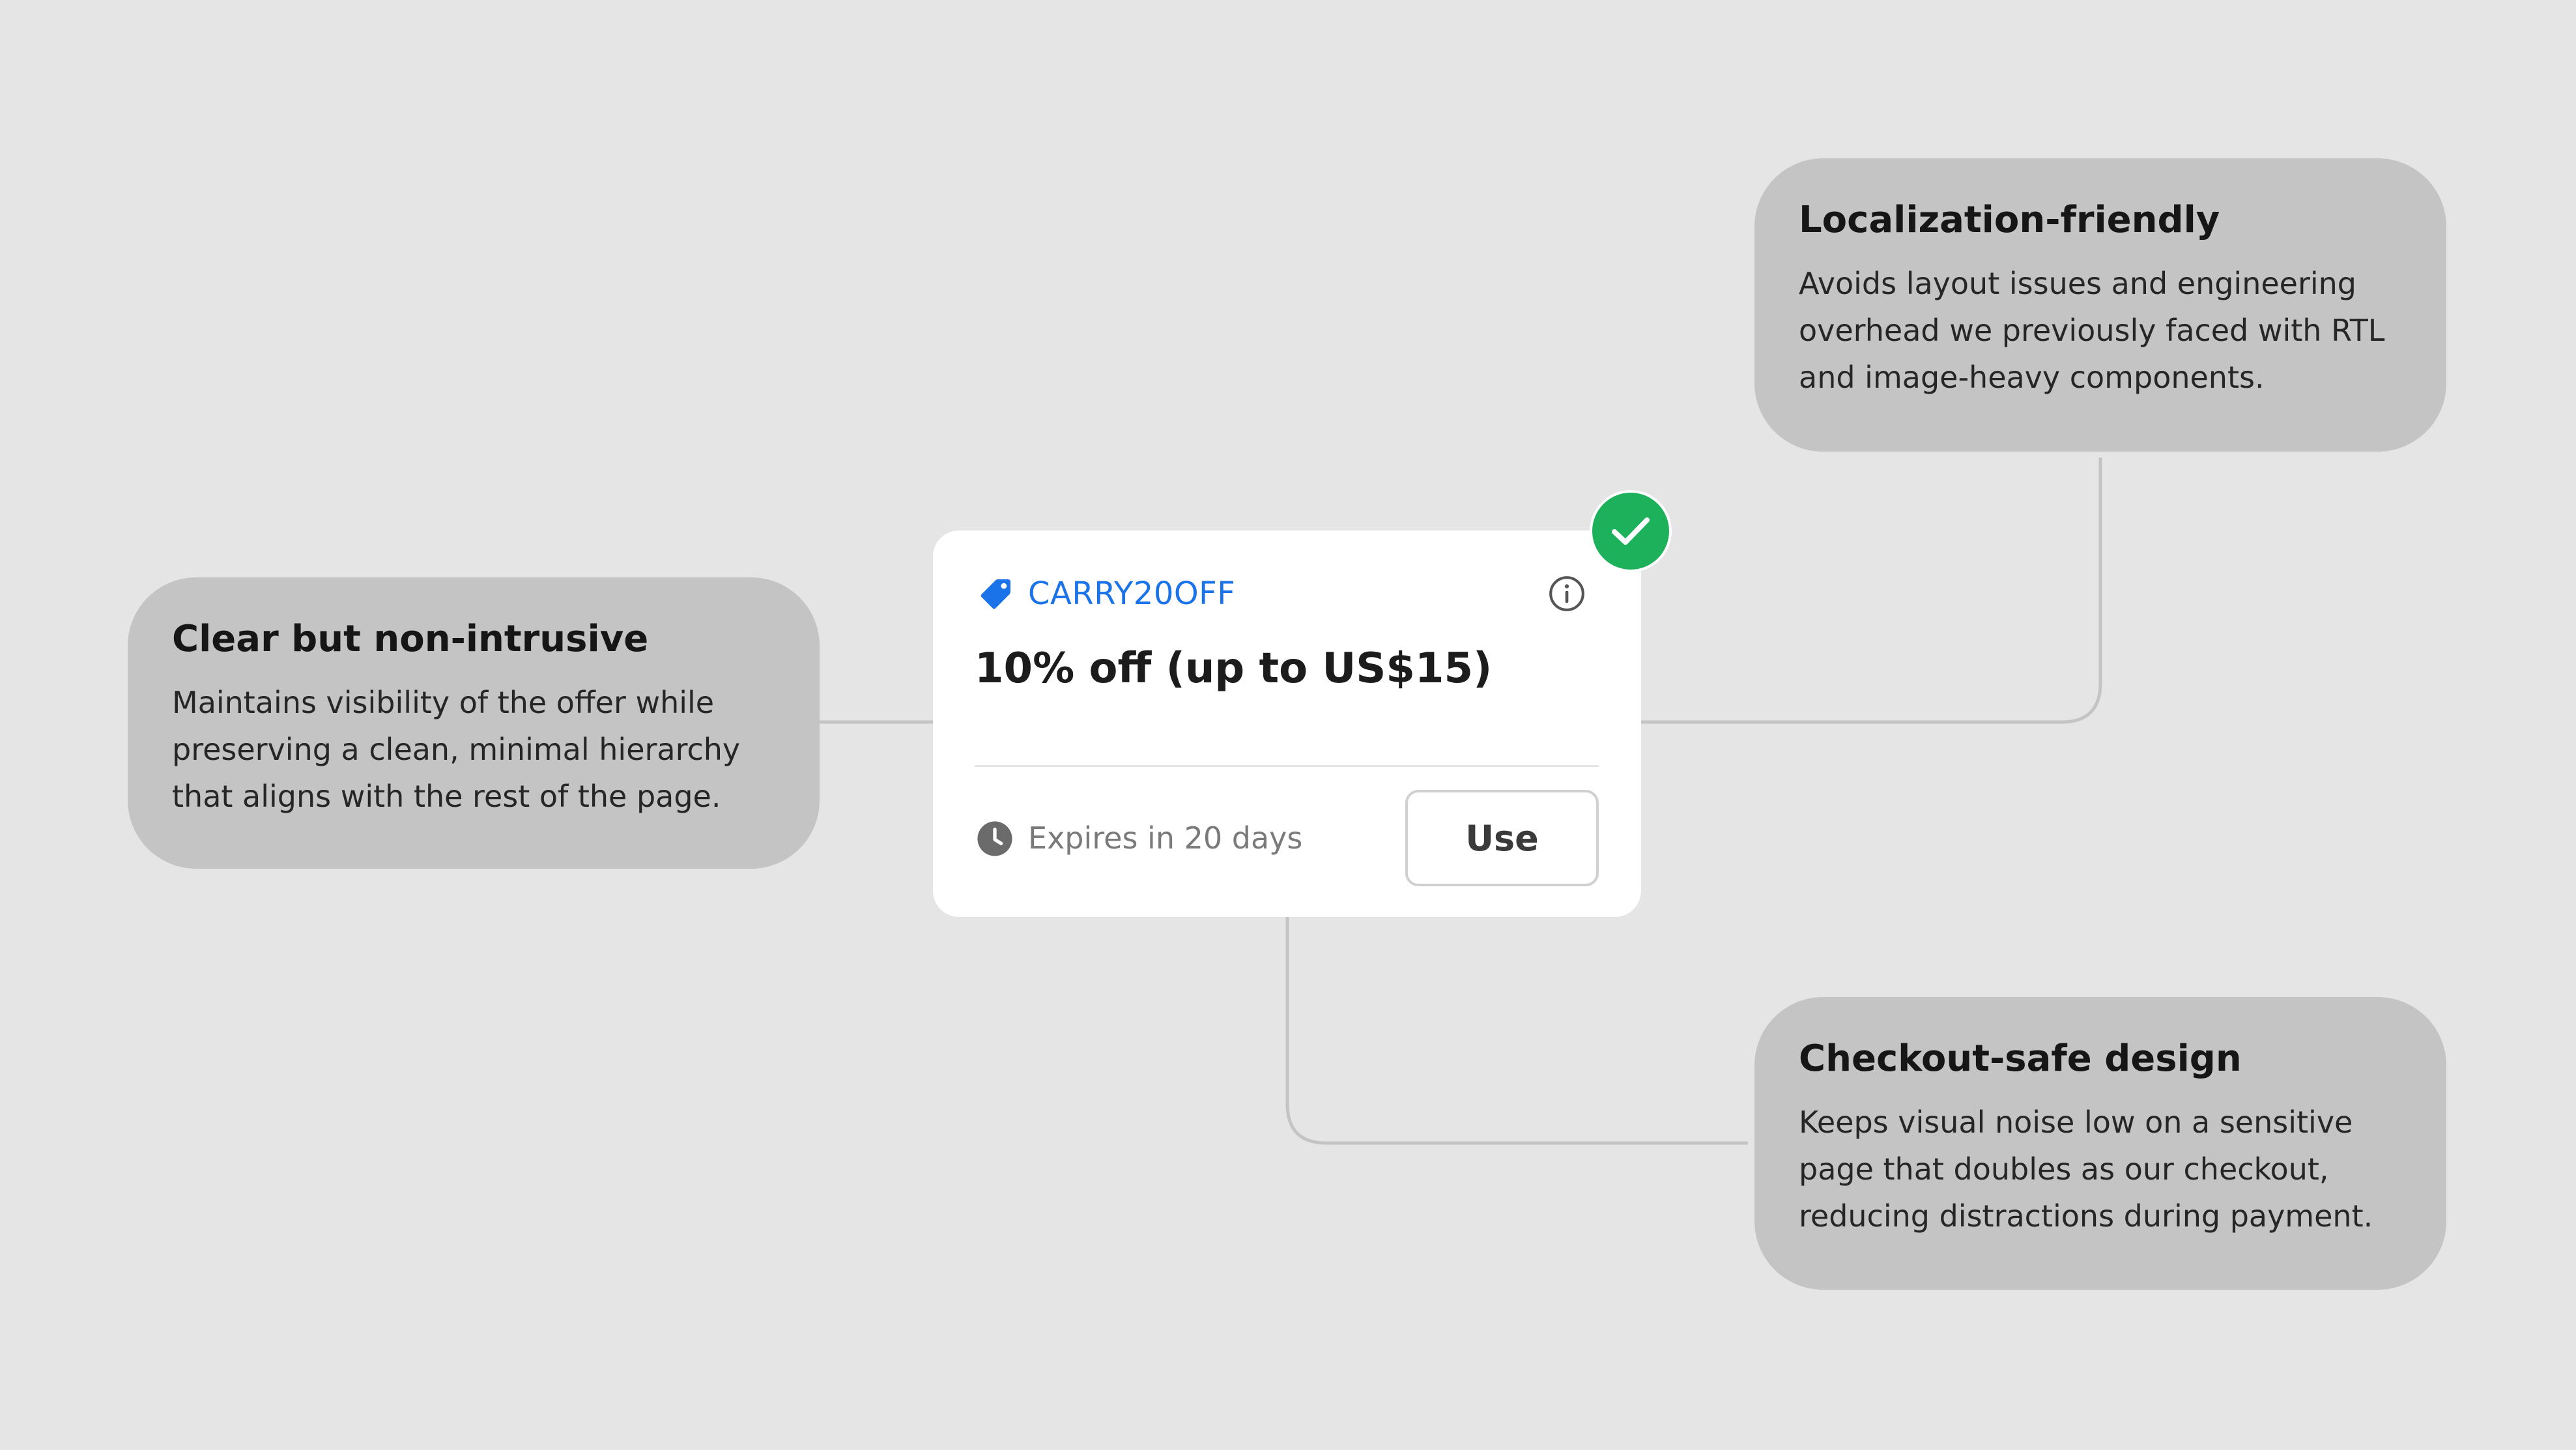  I want to click on use-button: Use, so click(1502, 838).